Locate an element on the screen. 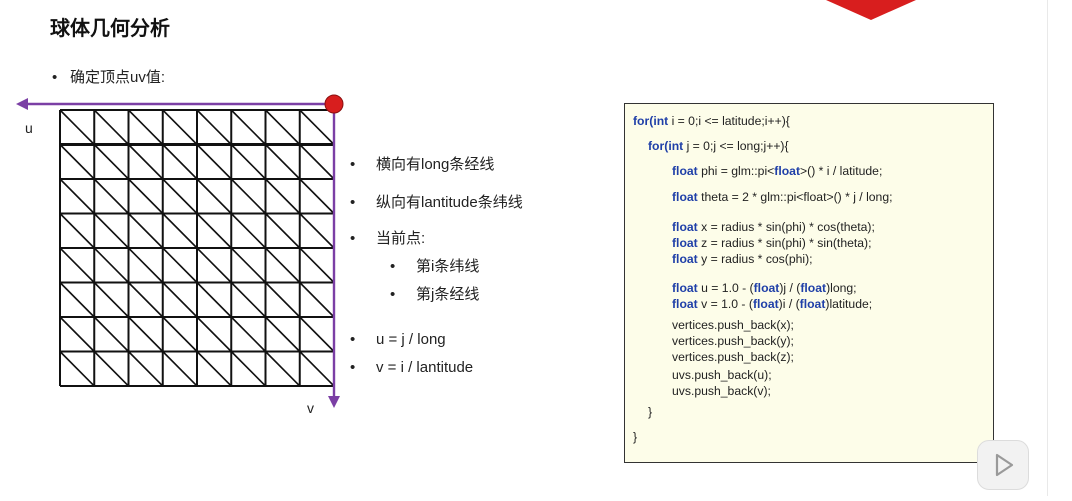  code-text: v = 1.0 - ( is located at coordinates (725, 304).